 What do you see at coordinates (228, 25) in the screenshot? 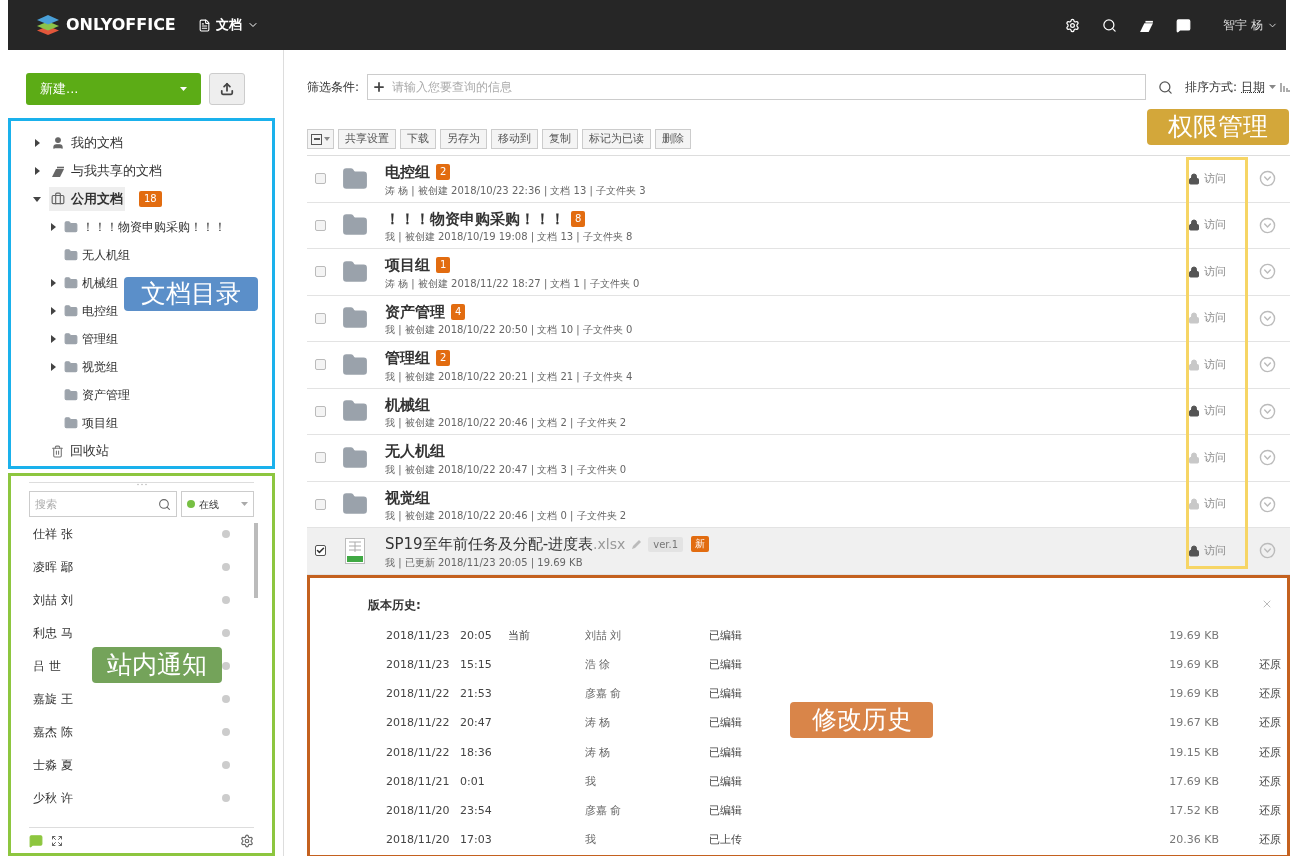
I see `module-menu: 文档` at bounding box center [228, 25].